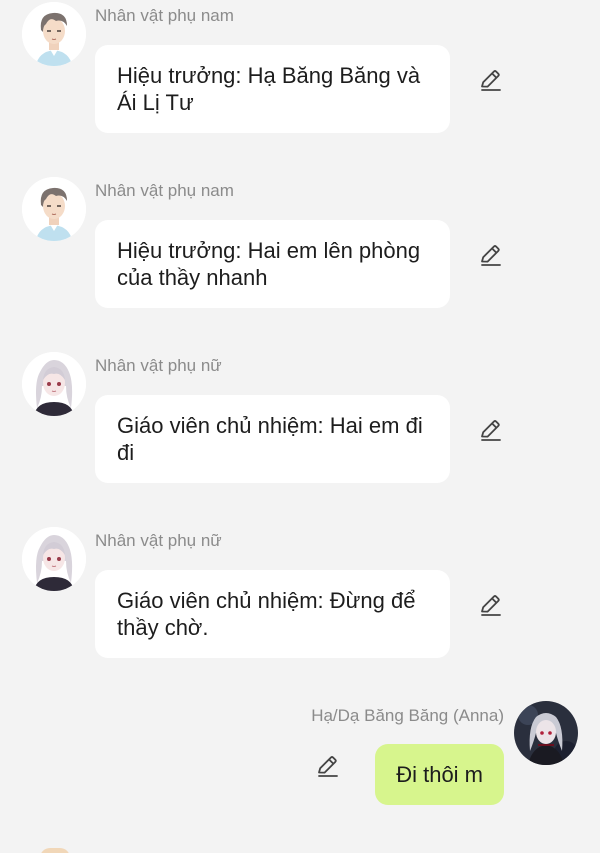  I want to click on message-bubble: Hiệu trưởng: Hạ Băng Băng và Ái Lị Tư, so click(272, 89).